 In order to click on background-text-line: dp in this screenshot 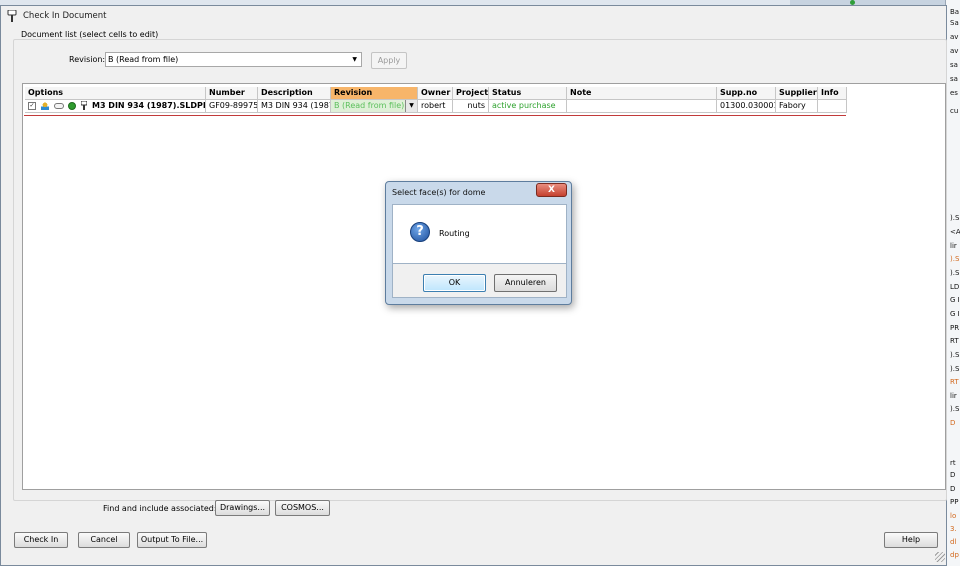, I will do `click(954, 555)`.